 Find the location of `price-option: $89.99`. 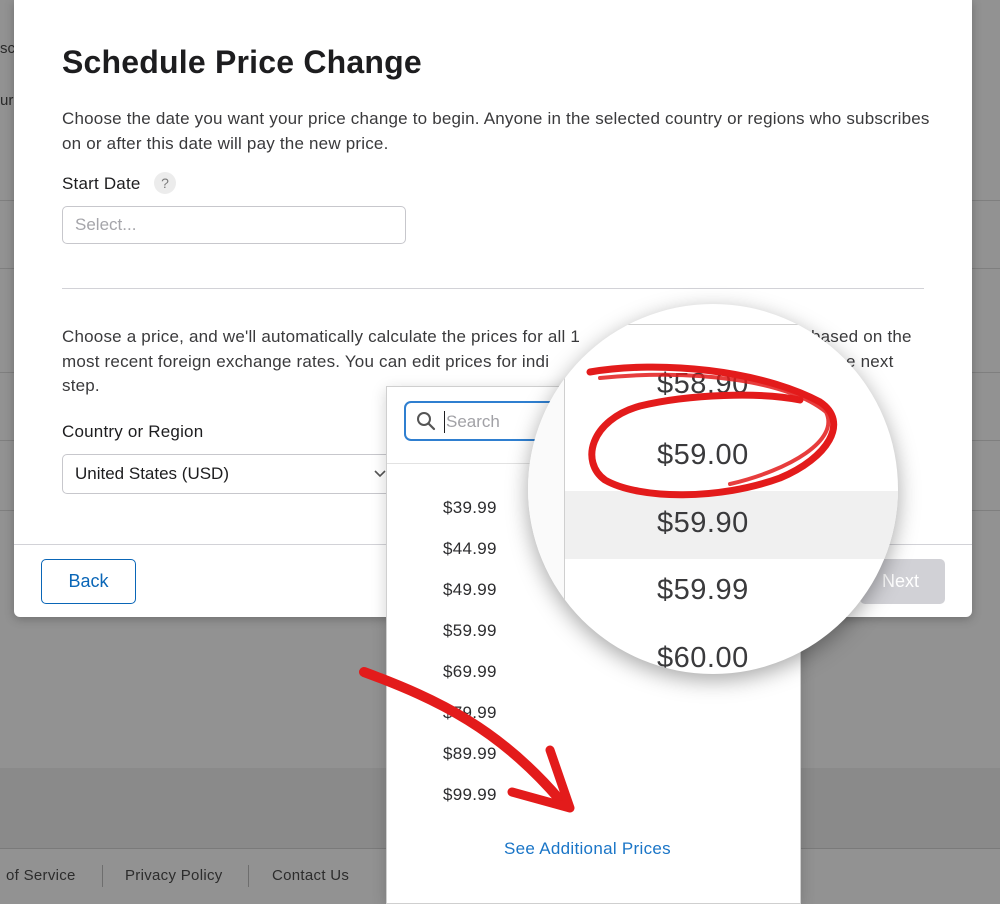

price-option: $89.99 is located at coordinates (470, 754).